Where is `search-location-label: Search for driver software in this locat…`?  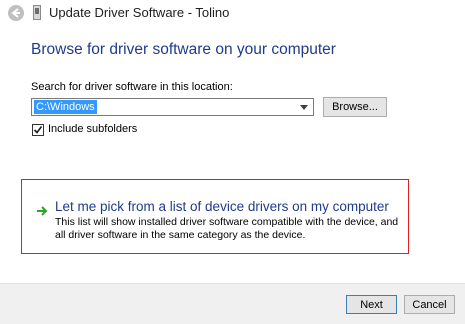 search-location-label: Search for driver software in this locat… is located at coordinates (132, 87).